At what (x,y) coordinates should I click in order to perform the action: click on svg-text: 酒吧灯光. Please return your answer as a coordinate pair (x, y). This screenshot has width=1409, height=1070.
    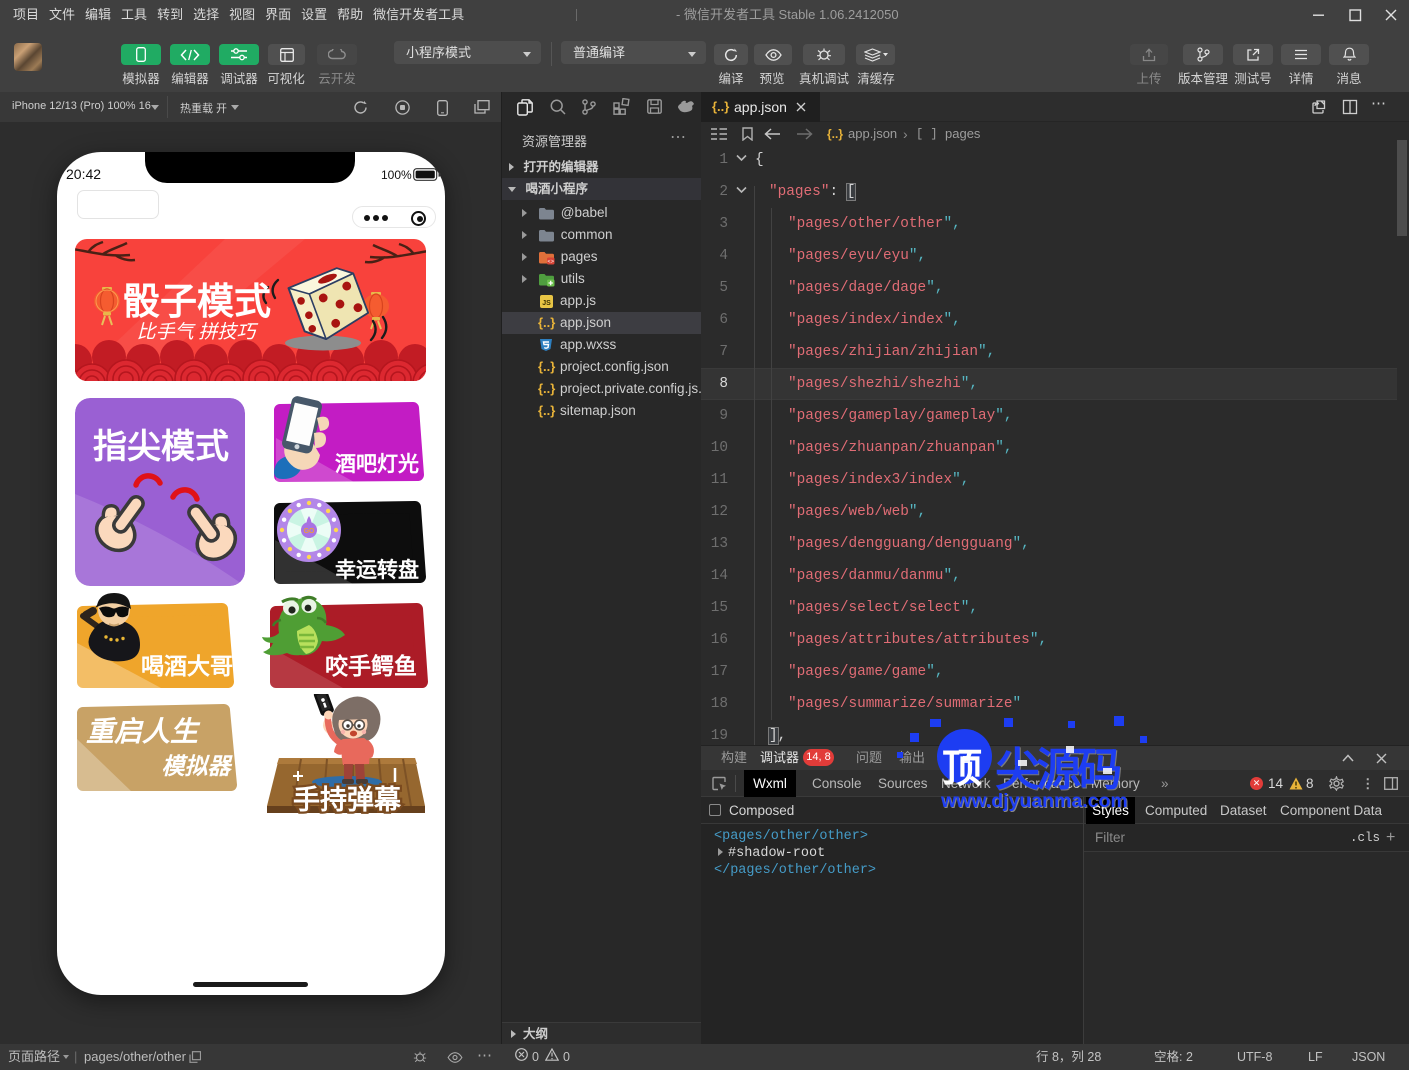
    Looking at the image, I should click on (377, 464).